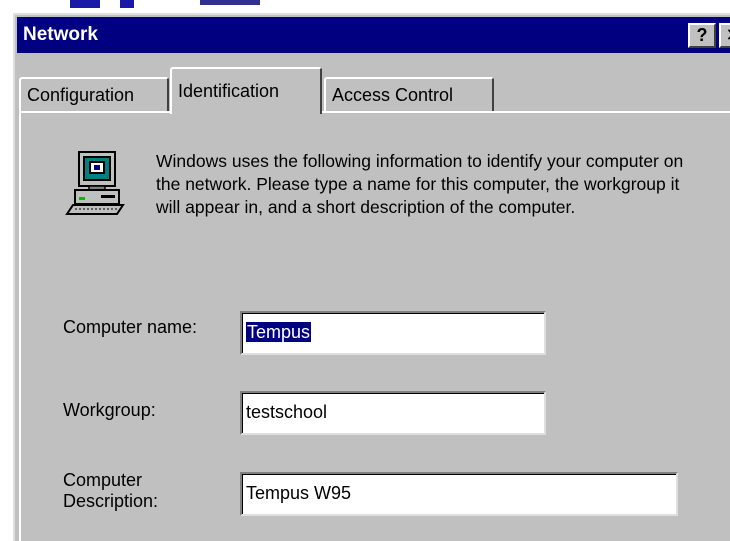  I want to click on computer-name-value: Tempus, so click(279, 332).